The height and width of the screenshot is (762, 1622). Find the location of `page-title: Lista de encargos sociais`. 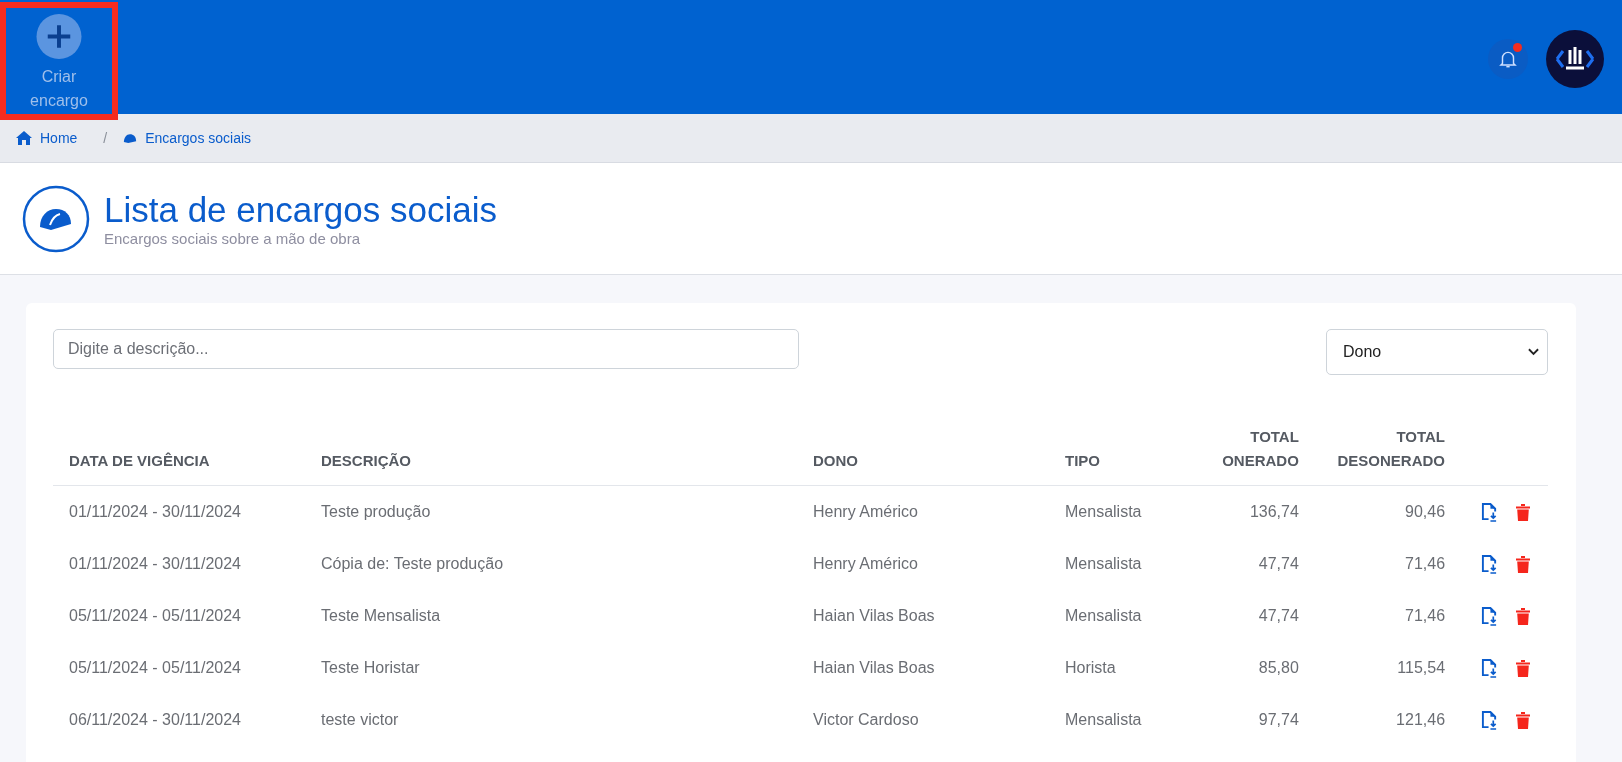

page-title: Lista de encargos sociais is located at coordinates (300, 210).